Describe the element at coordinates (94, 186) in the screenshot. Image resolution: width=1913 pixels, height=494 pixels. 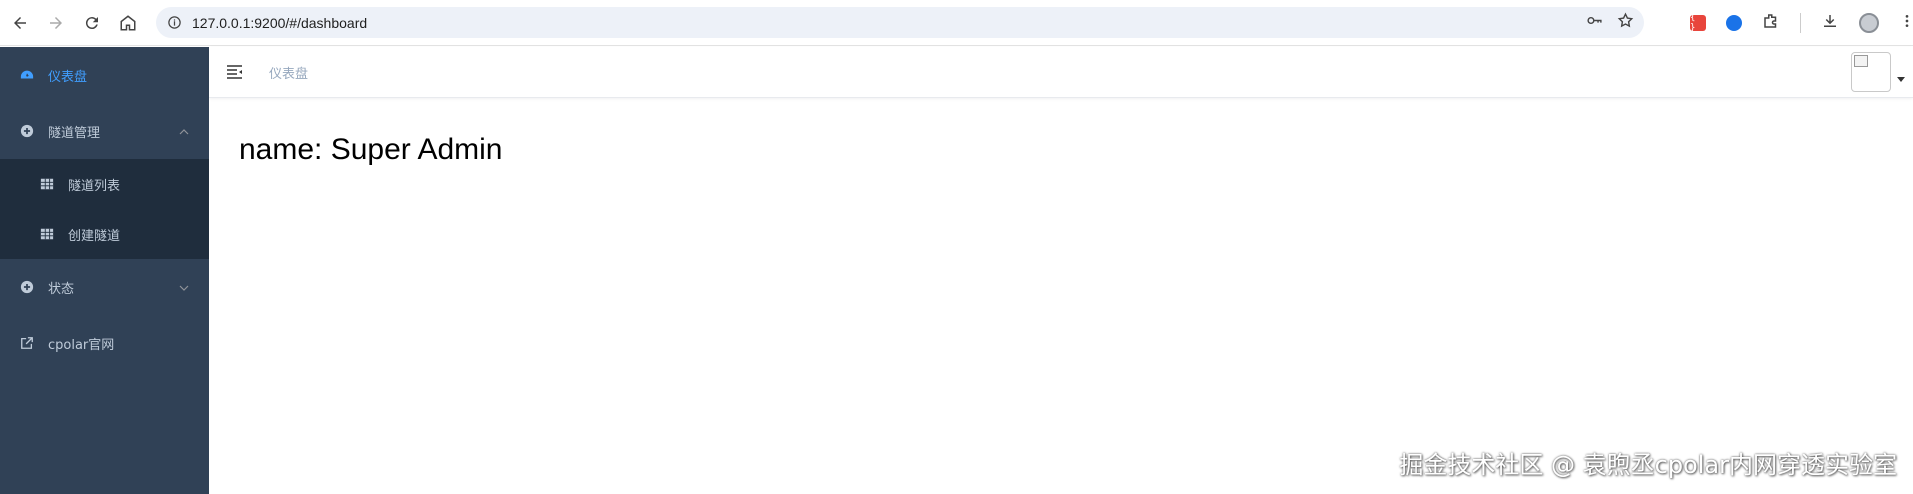
I see `sidebar-item-label: 隧道列表` at that location.